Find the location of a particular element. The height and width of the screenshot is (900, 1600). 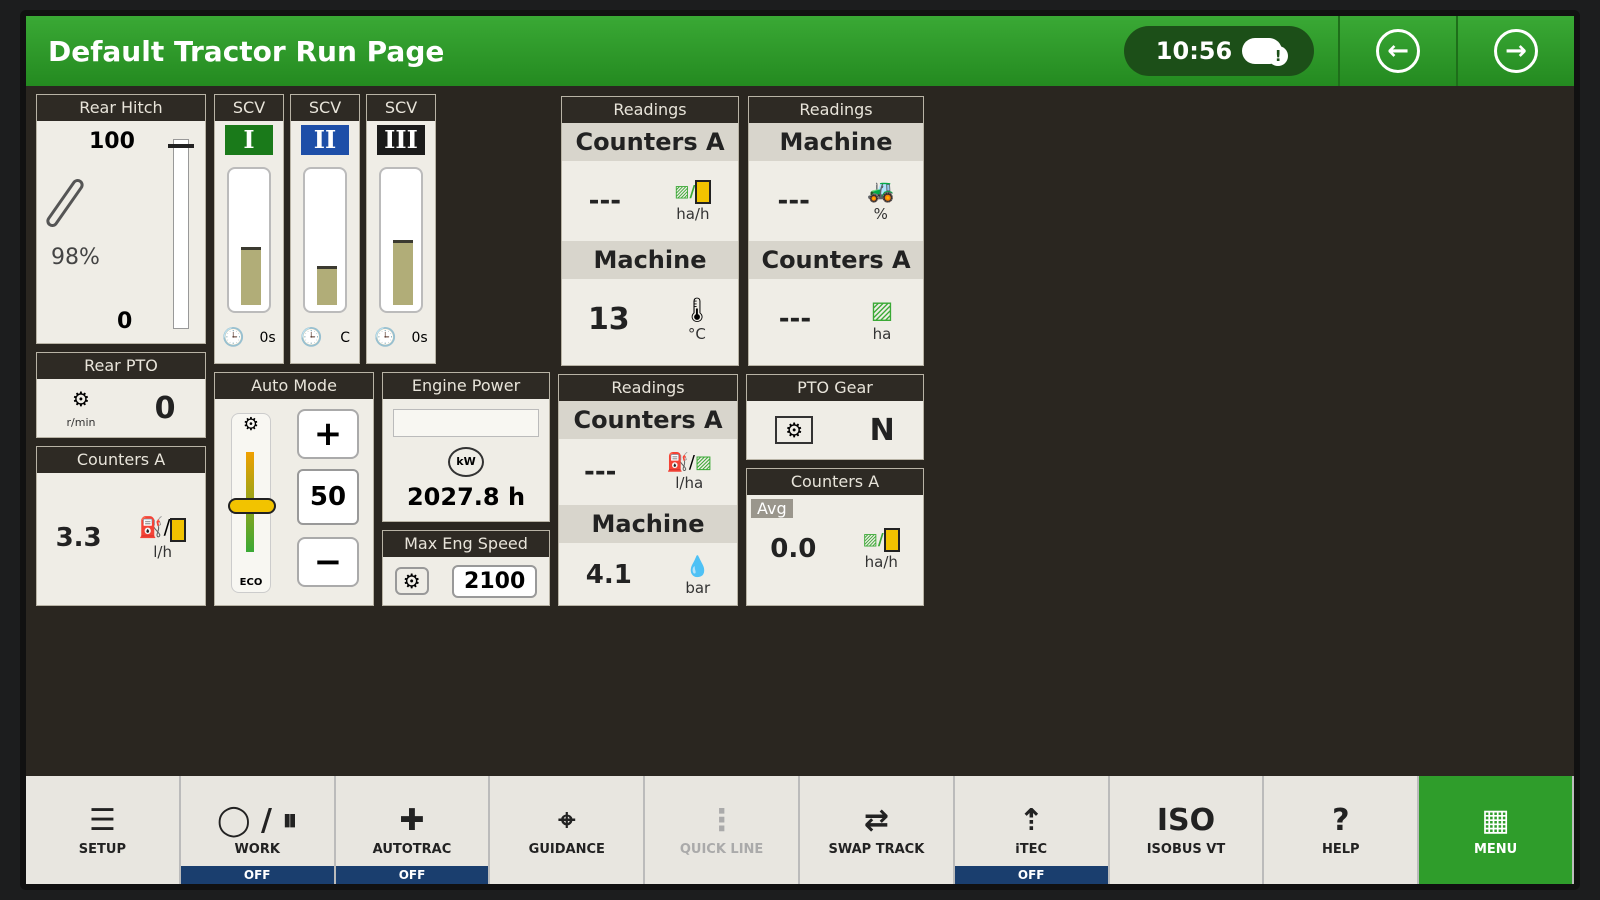

readings-left-b-name: Machine is located at coordinates (650, 260).